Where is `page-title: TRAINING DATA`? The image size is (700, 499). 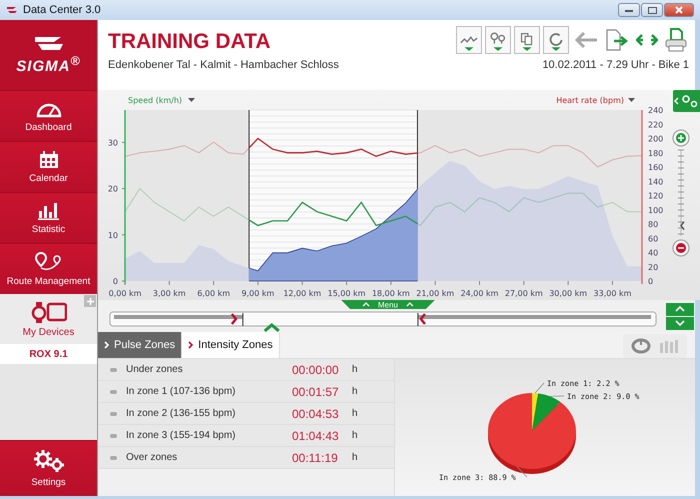 page-title: TRAINING DATA is located at coordinates (189, 42).